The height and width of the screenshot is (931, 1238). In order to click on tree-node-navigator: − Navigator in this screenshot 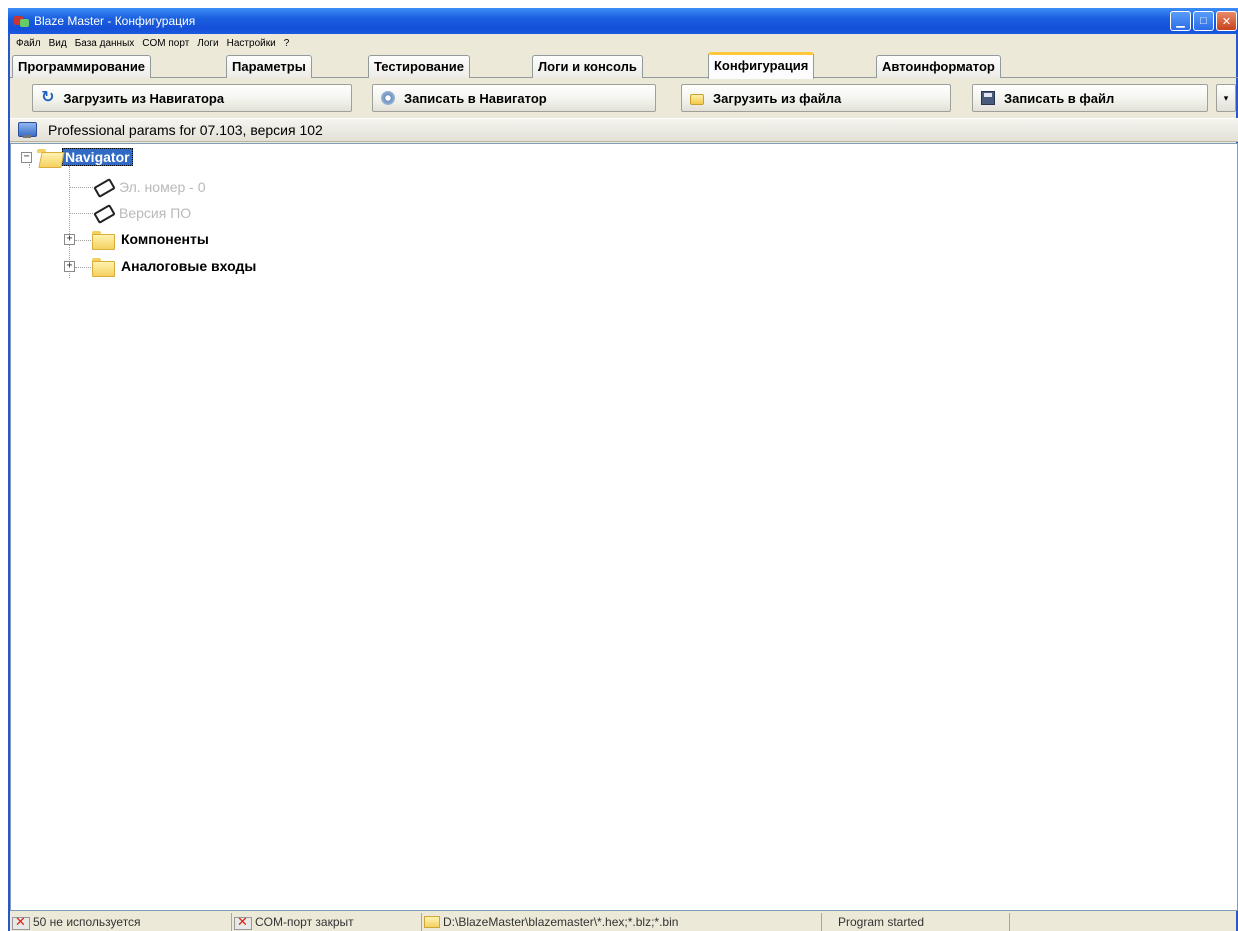, I will do `click(77, 157)`.